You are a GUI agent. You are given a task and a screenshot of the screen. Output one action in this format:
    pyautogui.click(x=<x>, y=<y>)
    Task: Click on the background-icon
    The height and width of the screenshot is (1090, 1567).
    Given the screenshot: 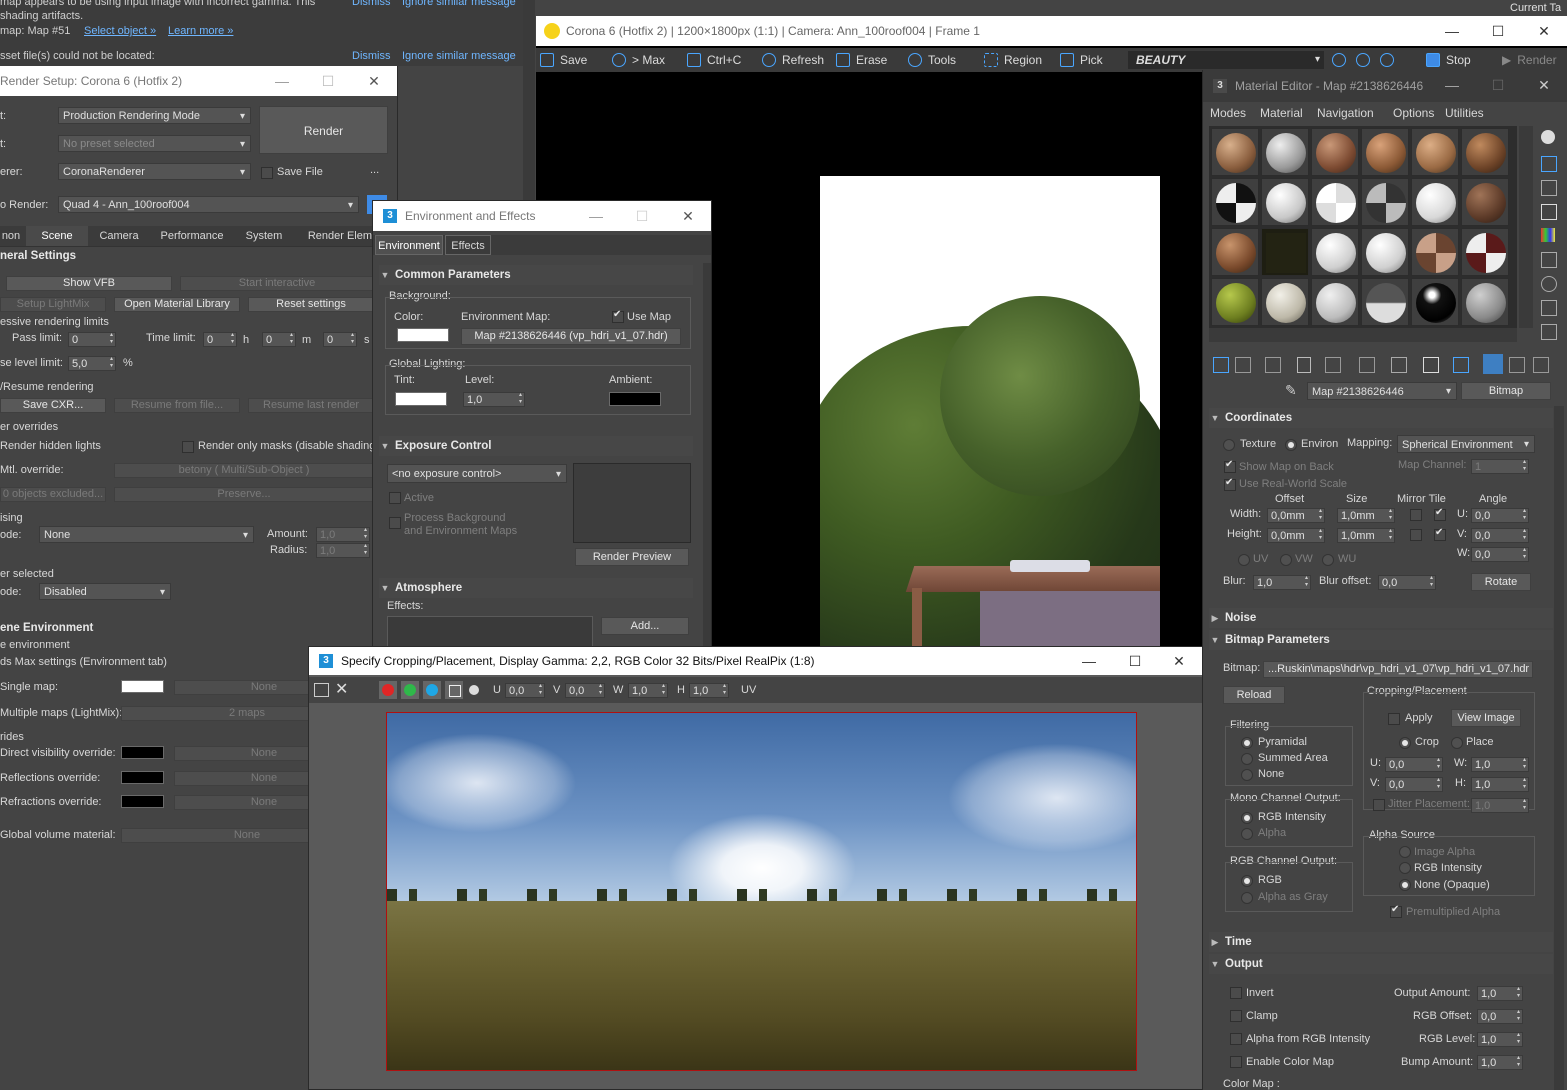 What is the action you would take?
    pyautogui.click(x=1549, y=188)
    